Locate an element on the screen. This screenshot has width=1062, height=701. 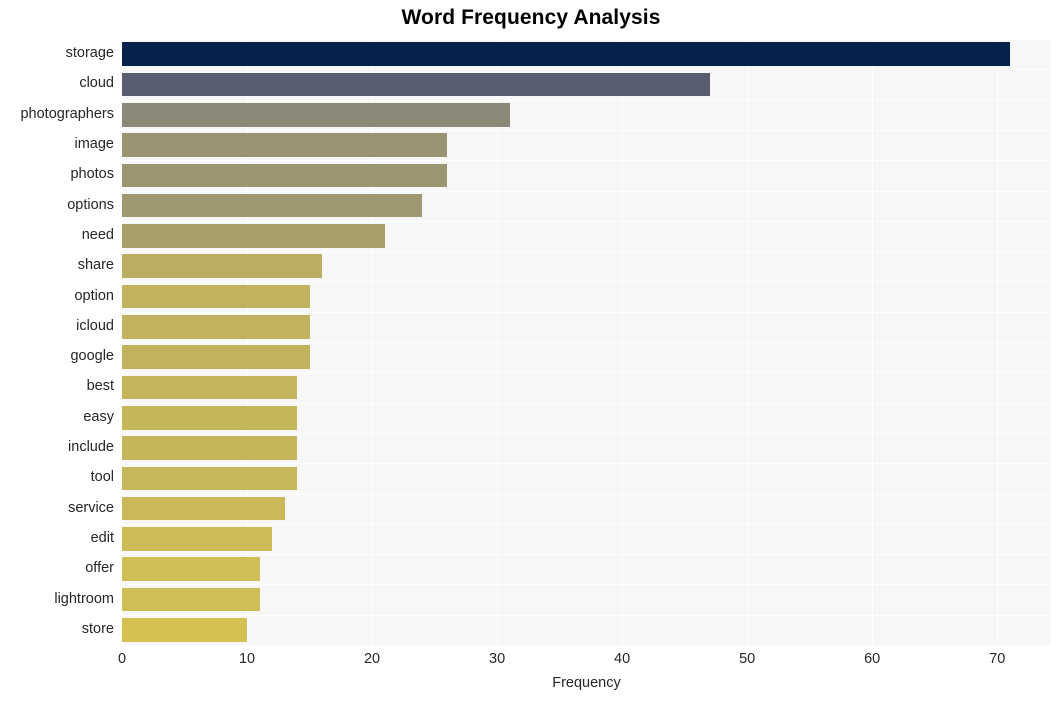
x-tick-label-70: 70 is located at coordinates (997, 659).